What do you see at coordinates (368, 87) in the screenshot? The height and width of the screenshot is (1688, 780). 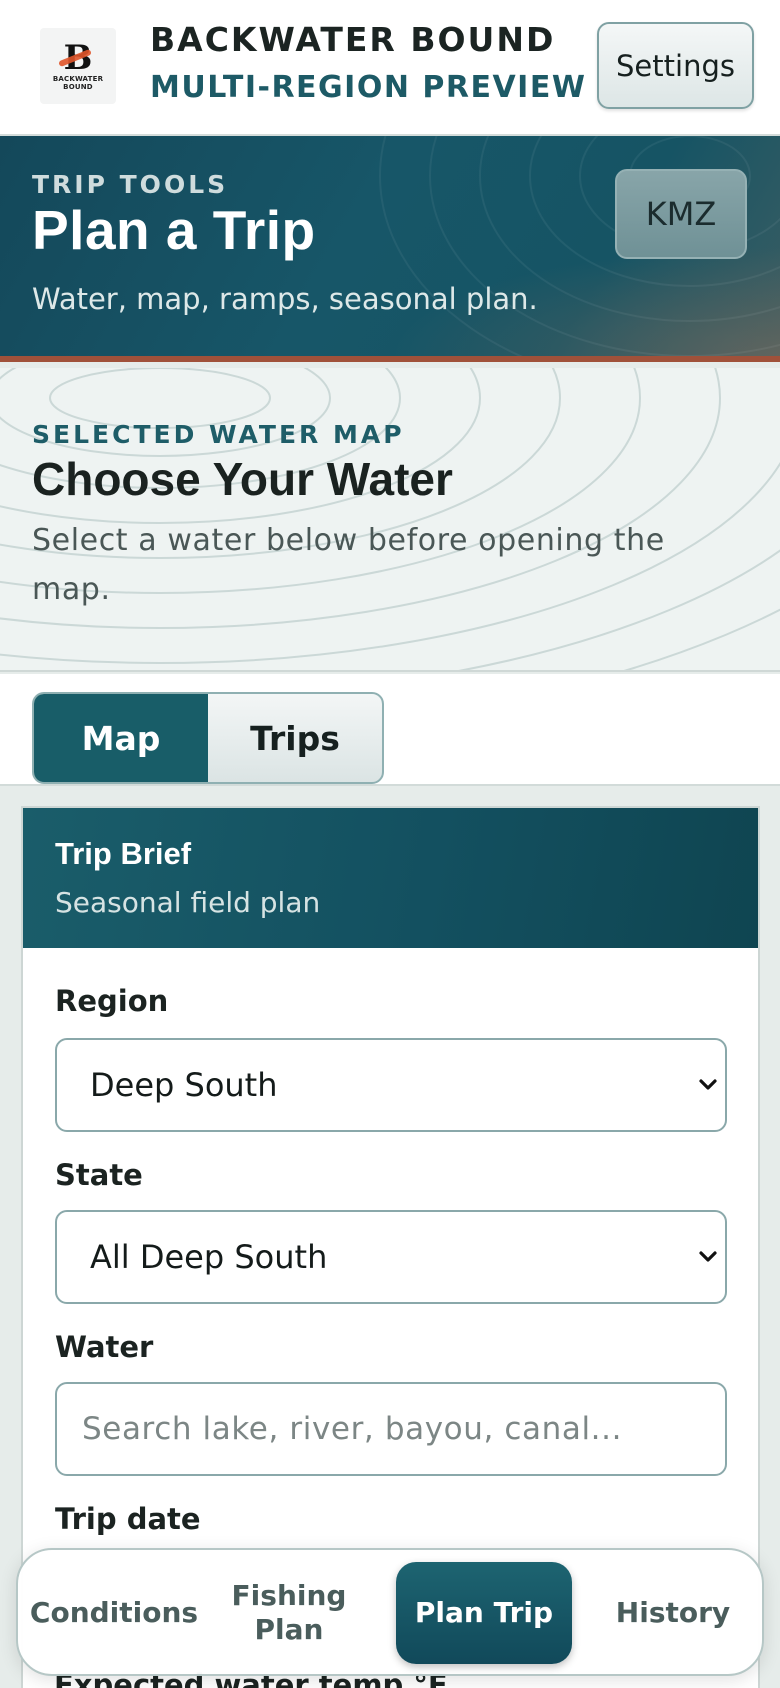 I see `brand-subtitle: MULTI-REGION PREVIEW` at bounding box center [368, 87].